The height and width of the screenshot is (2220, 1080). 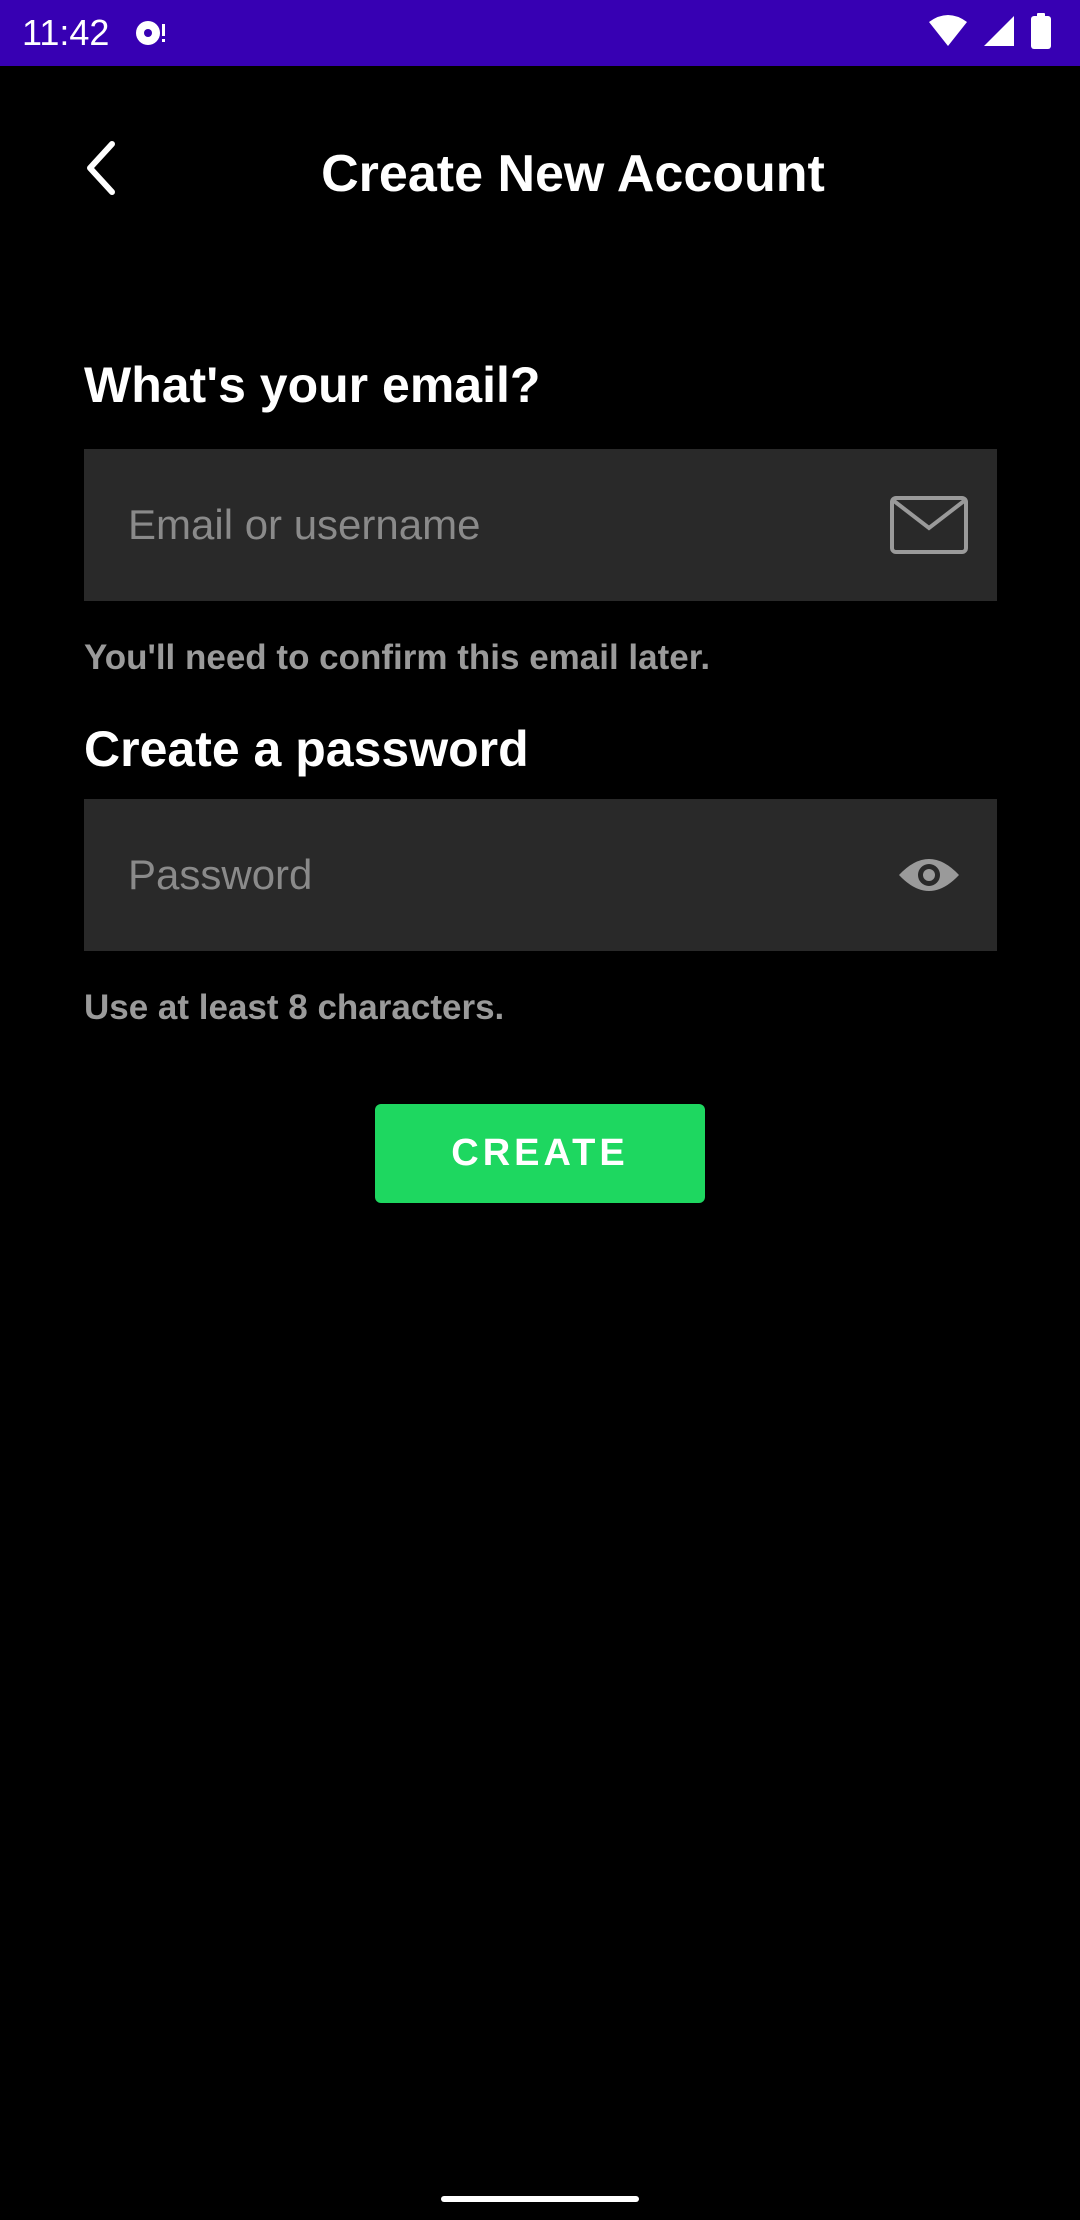 I want to click on media-notification-icon, so click(x=154, y=33).